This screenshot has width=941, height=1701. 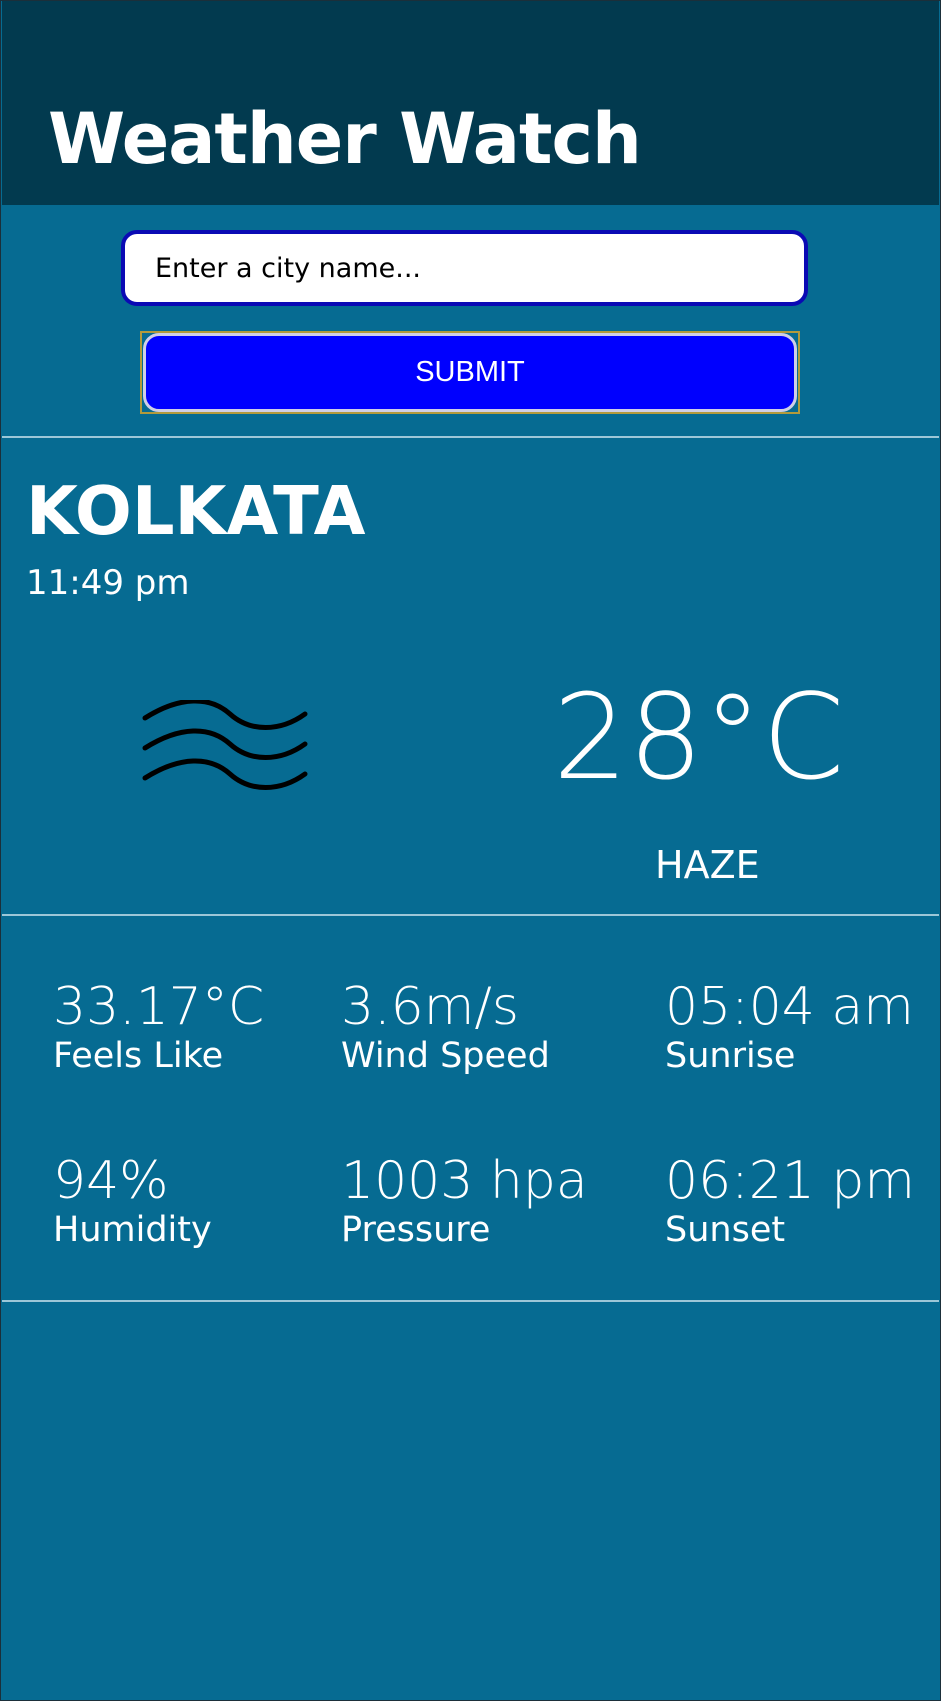 I want to click on submit-button: SUBMIT, so click(x=470, y=372).